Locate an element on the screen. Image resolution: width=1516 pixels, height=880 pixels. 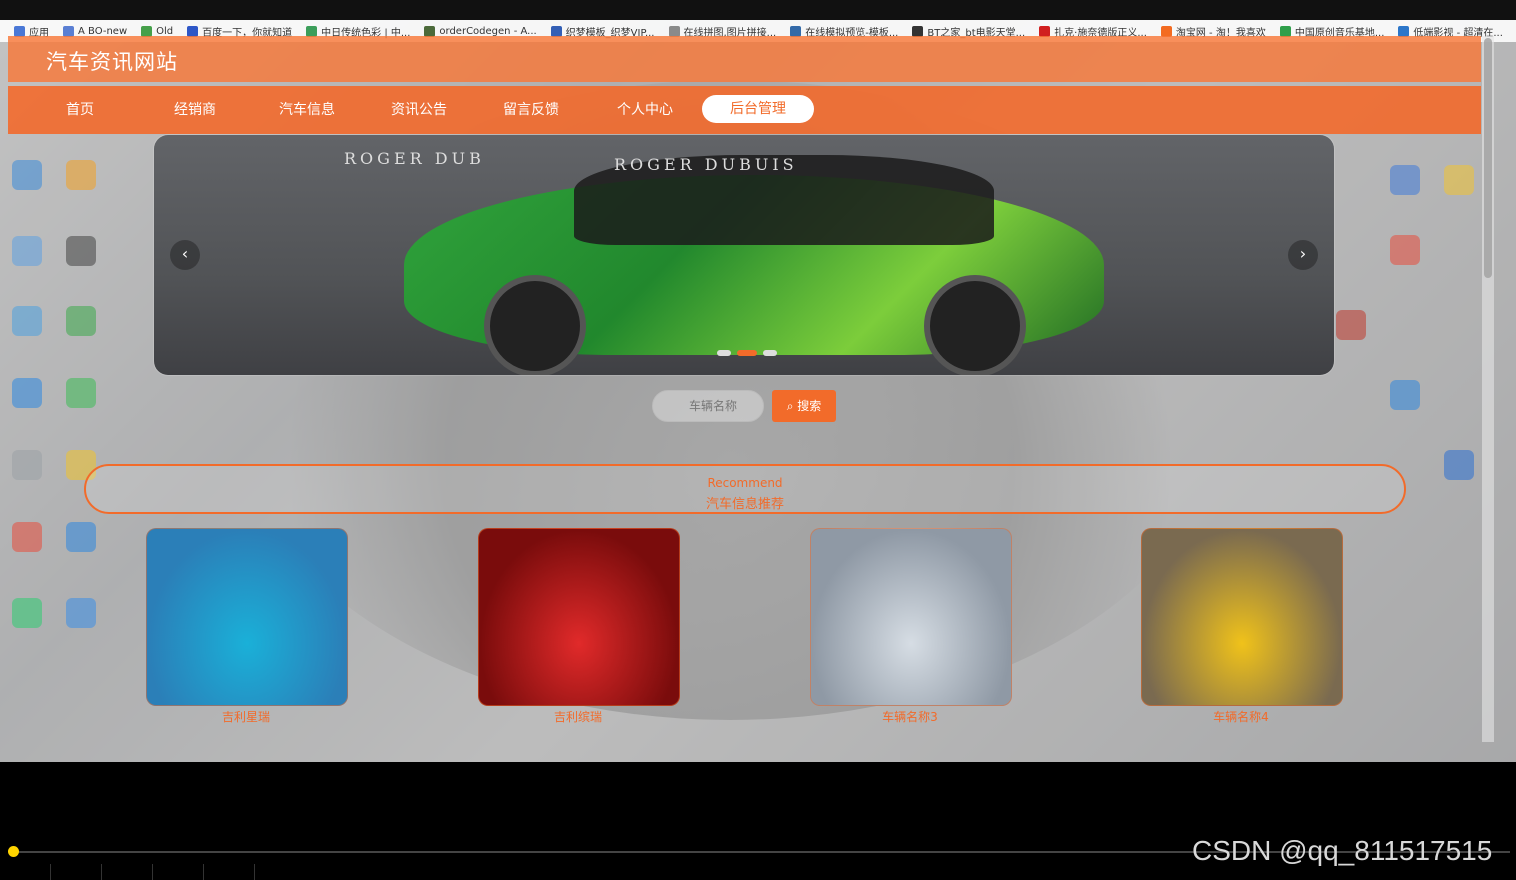
nav-item-home: 首页 is located at coordinates (80, 109).